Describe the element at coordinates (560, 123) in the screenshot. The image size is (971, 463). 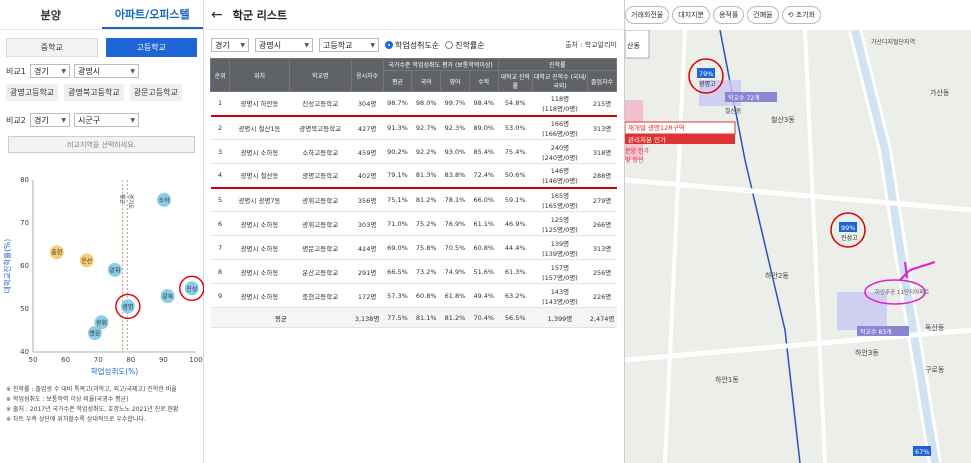
I see `univ-count-value: 166명` at that location.